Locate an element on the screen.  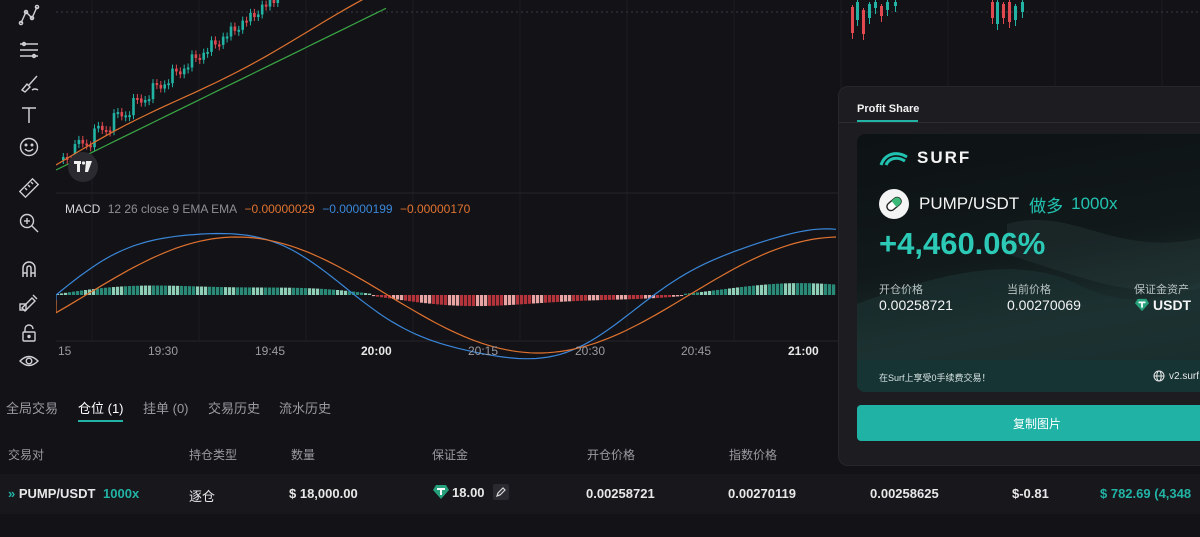
pair-cell: » PUMP/USDT 1000x is located at coordinates (73, 493).